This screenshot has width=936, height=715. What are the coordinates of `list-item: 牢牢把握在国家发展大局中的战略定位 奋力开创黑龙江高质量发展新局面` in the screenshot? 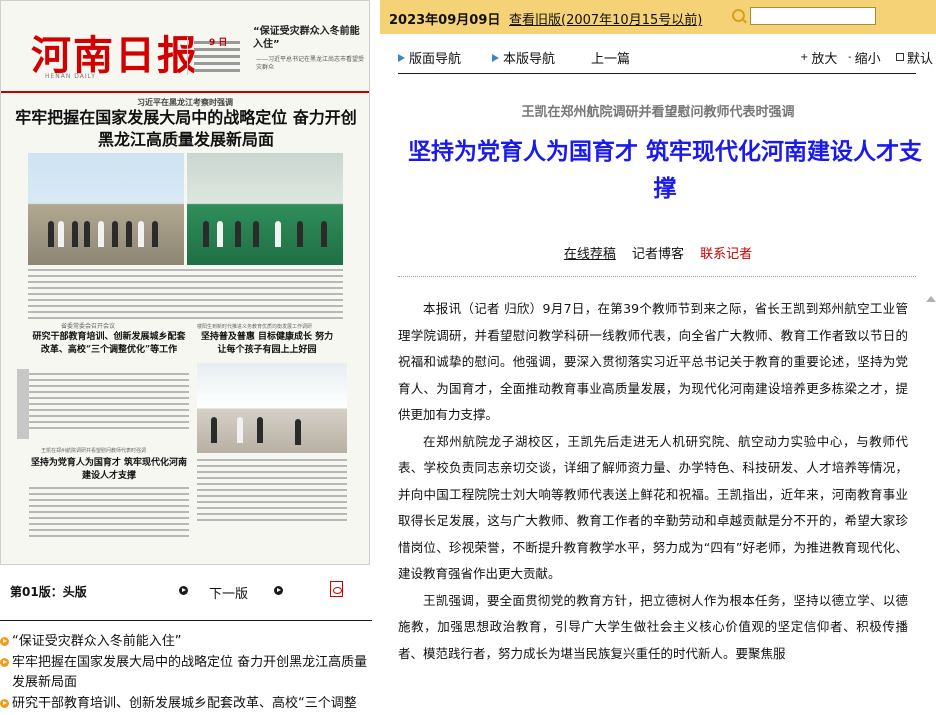 It's located at (190, 673).